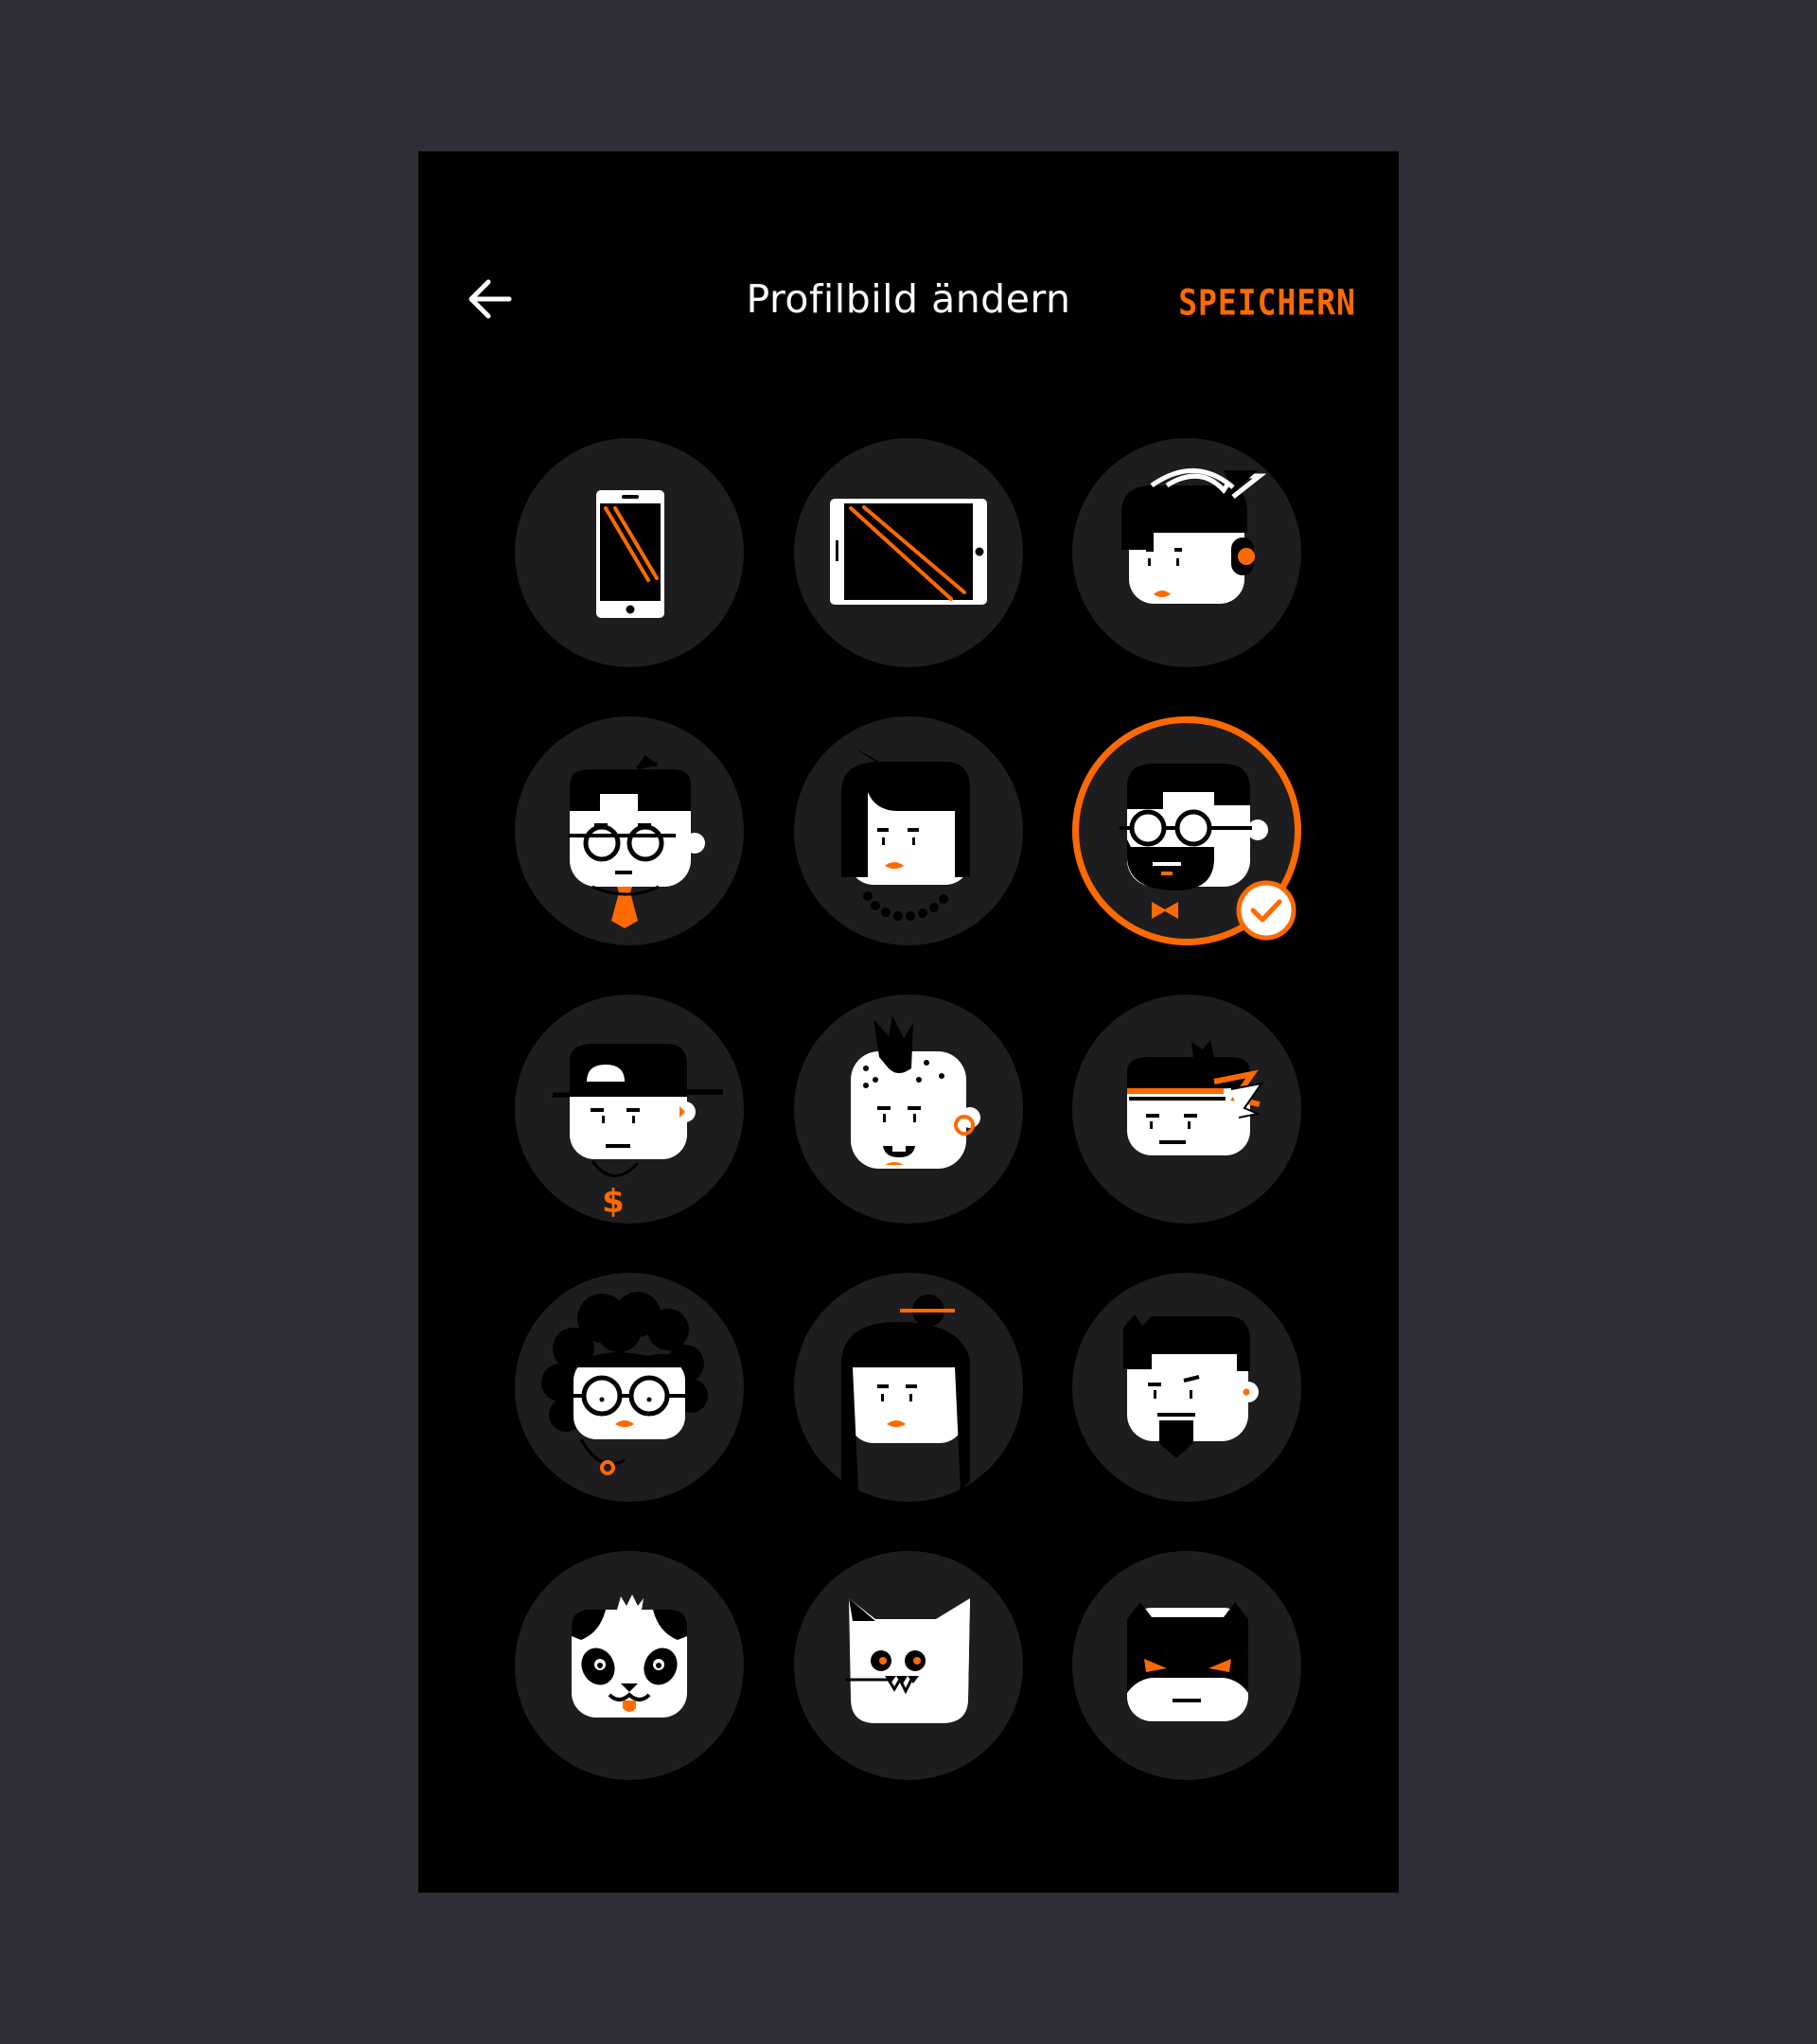 The image size is (1817, 2044). I want to click on back-button, so click(490, 299).